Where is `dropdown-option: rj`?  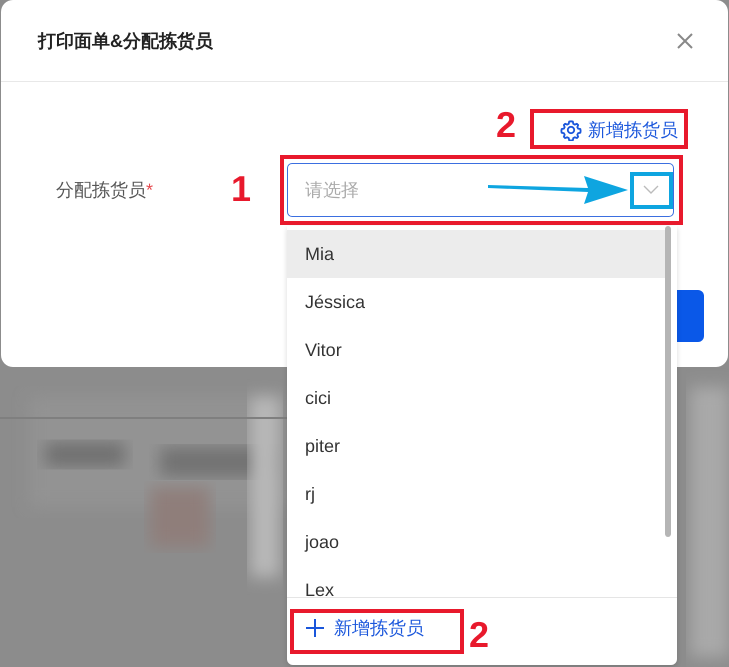 dropdown-option: rj is located at coordinates (476, 494).